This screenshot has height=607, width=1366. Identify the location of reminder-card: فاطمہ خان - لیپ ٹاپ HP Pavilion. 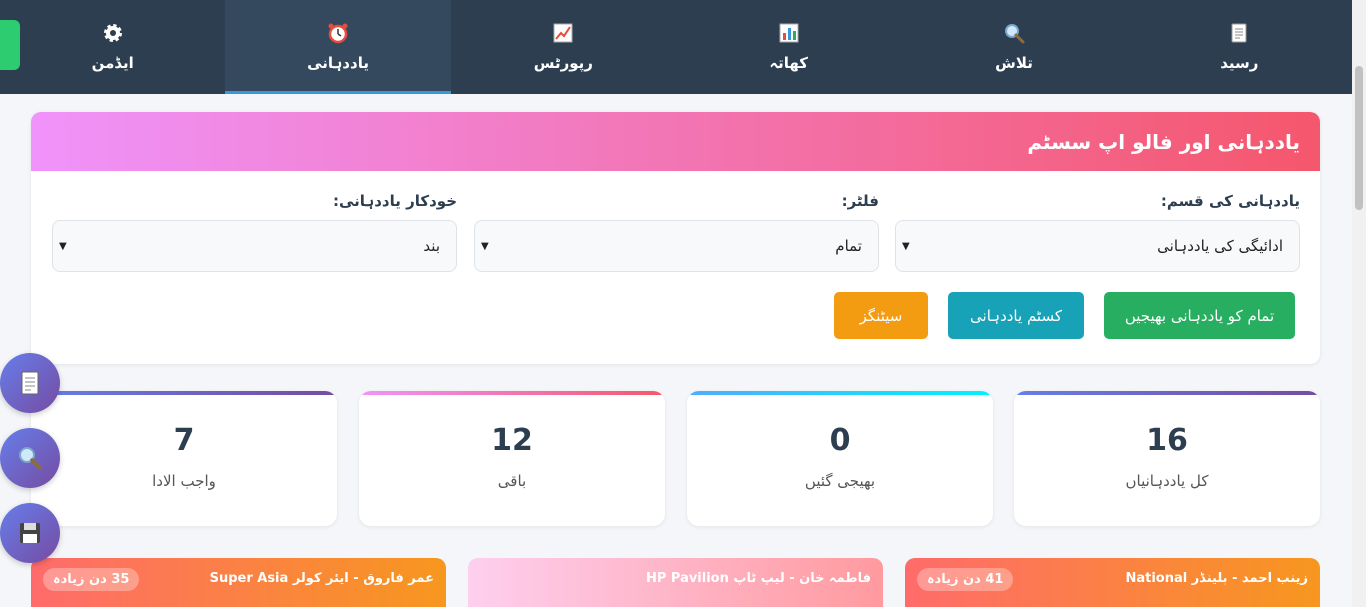
(675, 582).